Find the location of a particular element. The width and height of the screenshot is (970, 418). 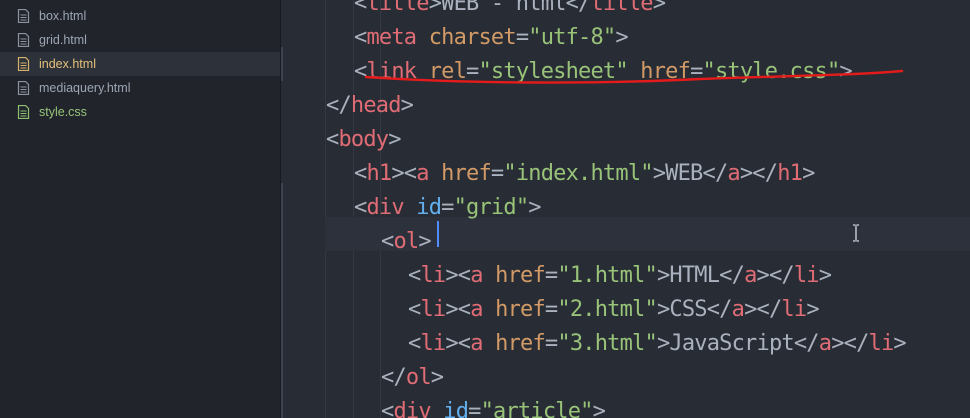

code-token: "article" is located at coordinates (537, 408).